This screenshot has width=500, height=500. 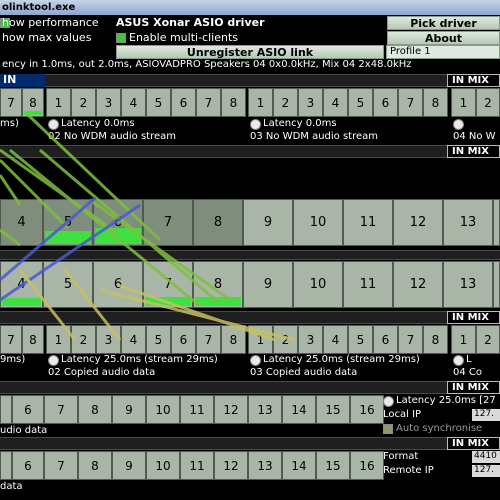 What do you see at coordinates (486, 471) in the screenshot?
I see `remote-ip-field: 127.` at bounding box center [486, 471].